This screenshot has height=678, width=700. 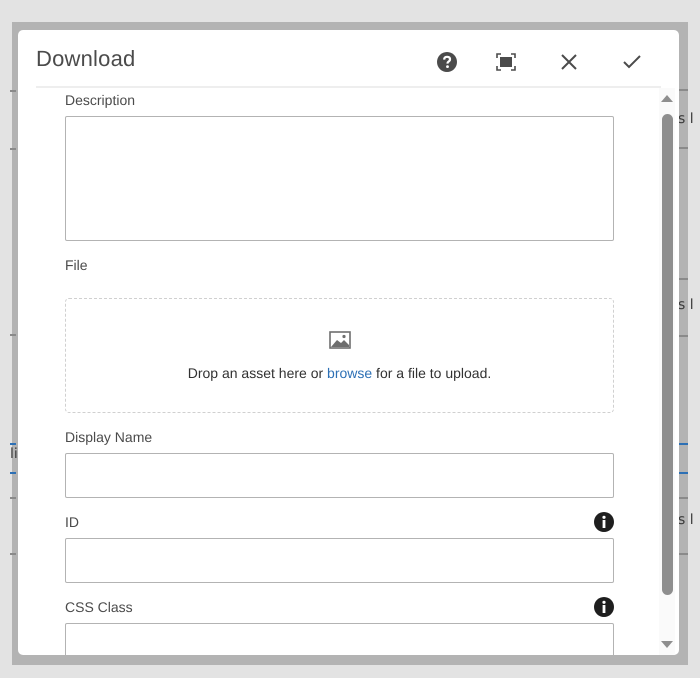 What do you see at coordinates (100, 100) in the screenshot?
I see `field-label: Description` at bounding box center [100, 100].